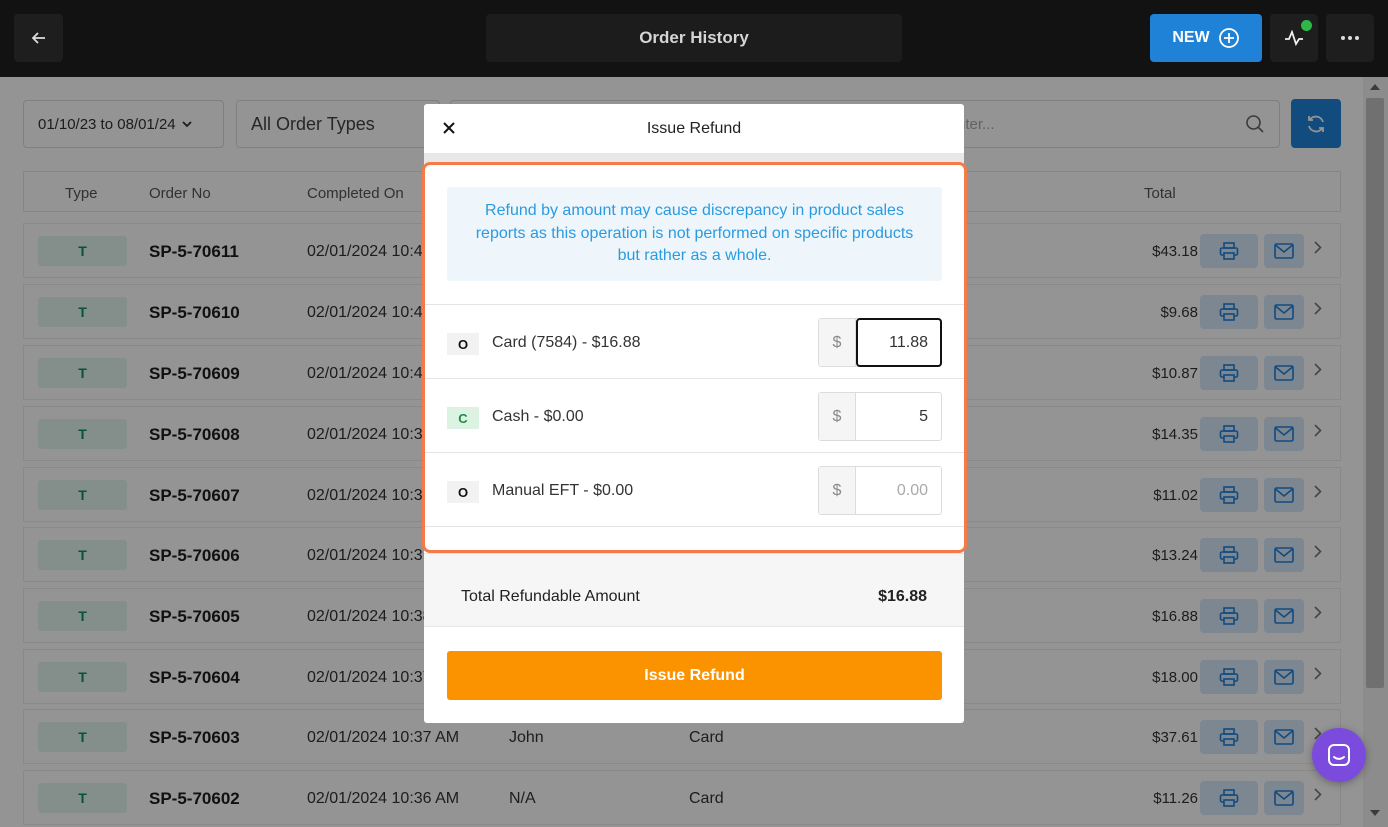 The image size is (1388, 827). I want to click on payment-row-card: O Card (7584) - $16.88 $, so click(694, 341).